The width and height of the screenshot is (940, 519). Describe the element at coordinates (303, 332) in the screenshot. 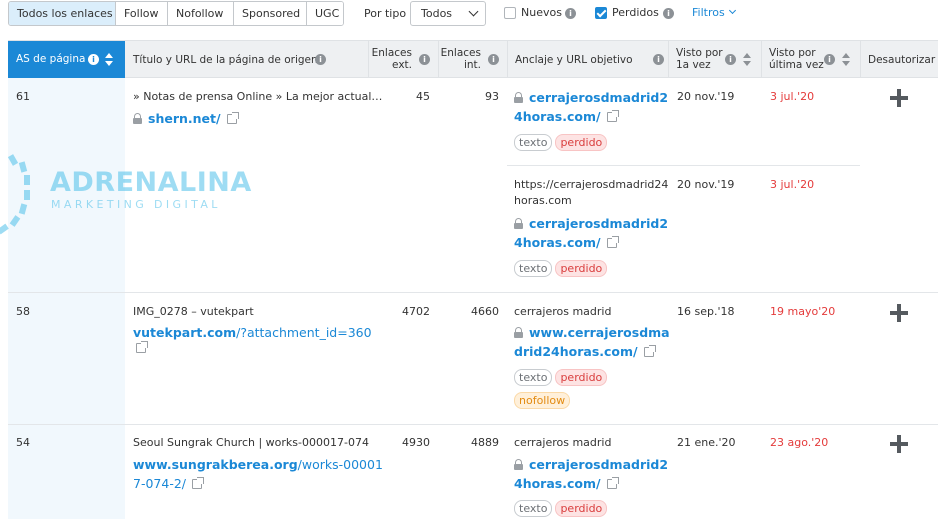

I see `source-path: /?attachment_id=360` at that location.